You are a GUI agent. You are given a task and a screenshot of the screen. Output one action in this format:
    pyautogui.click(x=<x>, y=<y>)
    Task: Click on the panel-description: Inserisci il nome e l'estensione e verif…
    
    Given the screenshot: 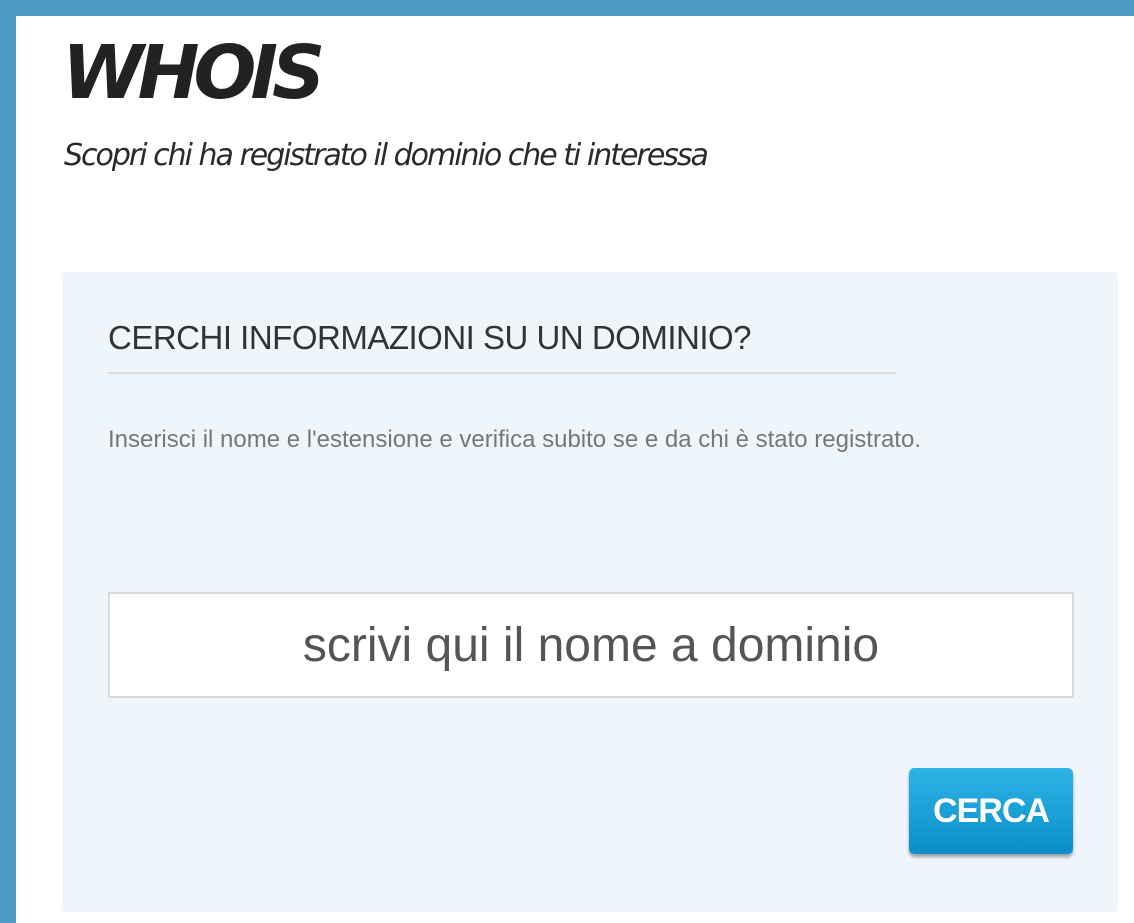 What is the action you would take?
    pyautogui.click(x=514, y=439)
    